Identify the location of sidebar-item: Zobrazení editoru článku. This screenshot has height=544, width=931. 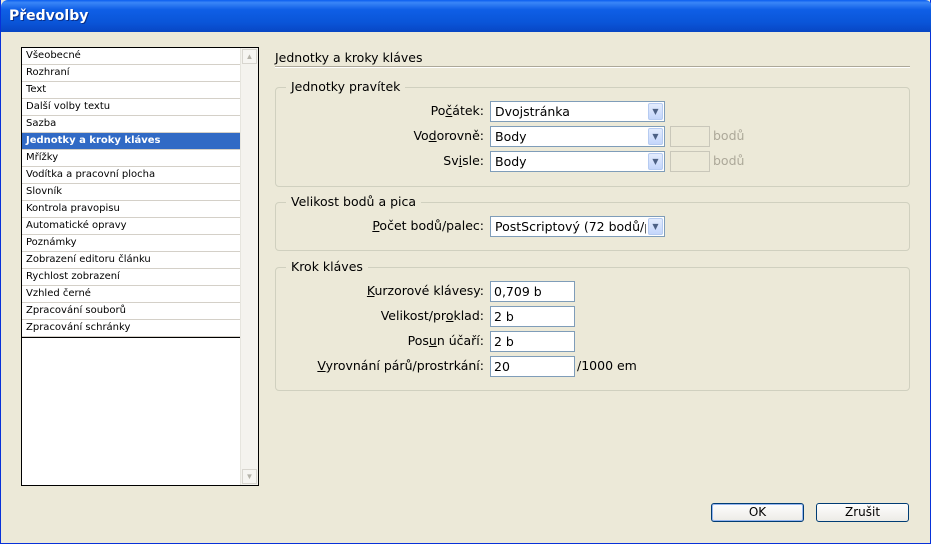
(131, 260).